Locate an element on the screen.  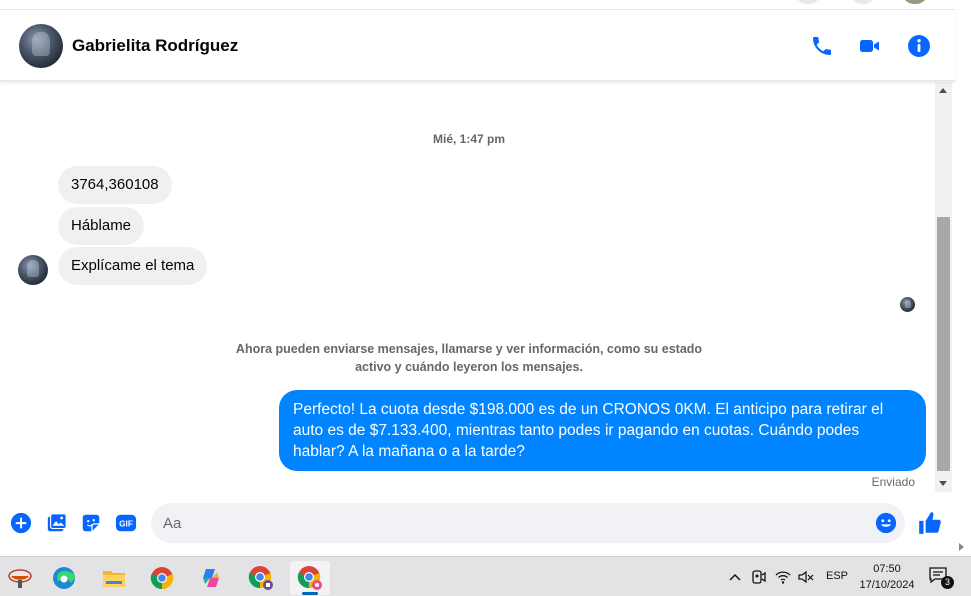
contact-avatar is located at coordinates (41, 46).